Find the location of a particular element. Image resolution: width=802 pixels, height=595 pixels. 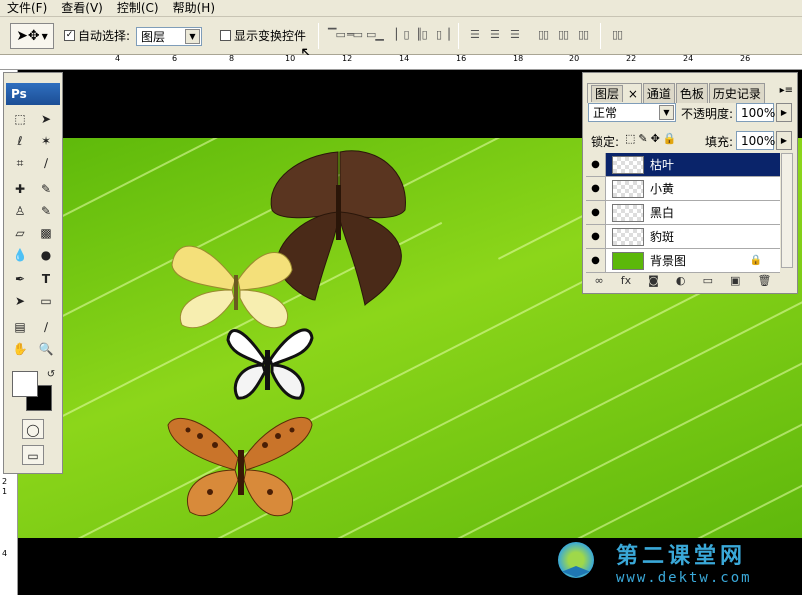

leopard-butterfly is located at coordinates (240, 467).